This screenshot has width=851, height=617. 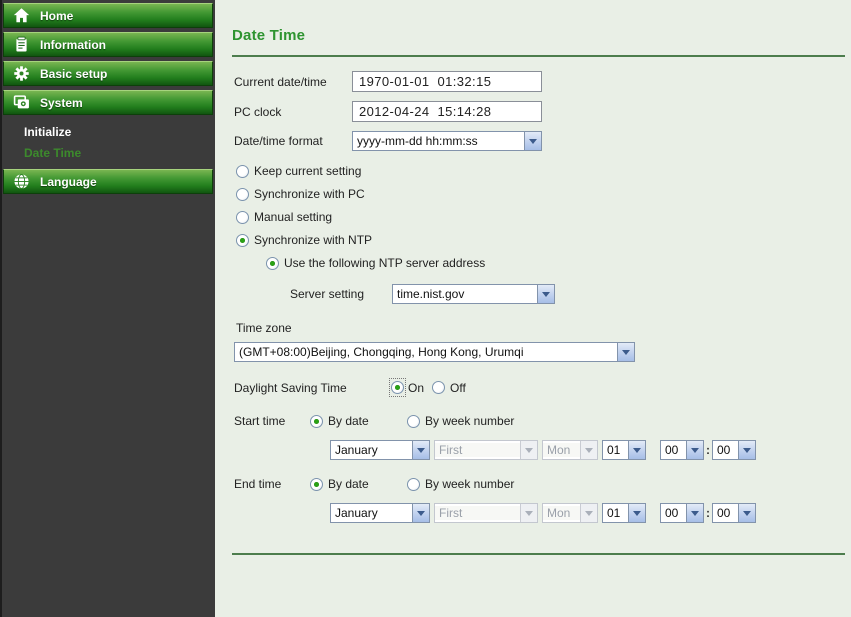 I want to click on server-setting-value: time.nist.gov, so click(x=431, y=294).